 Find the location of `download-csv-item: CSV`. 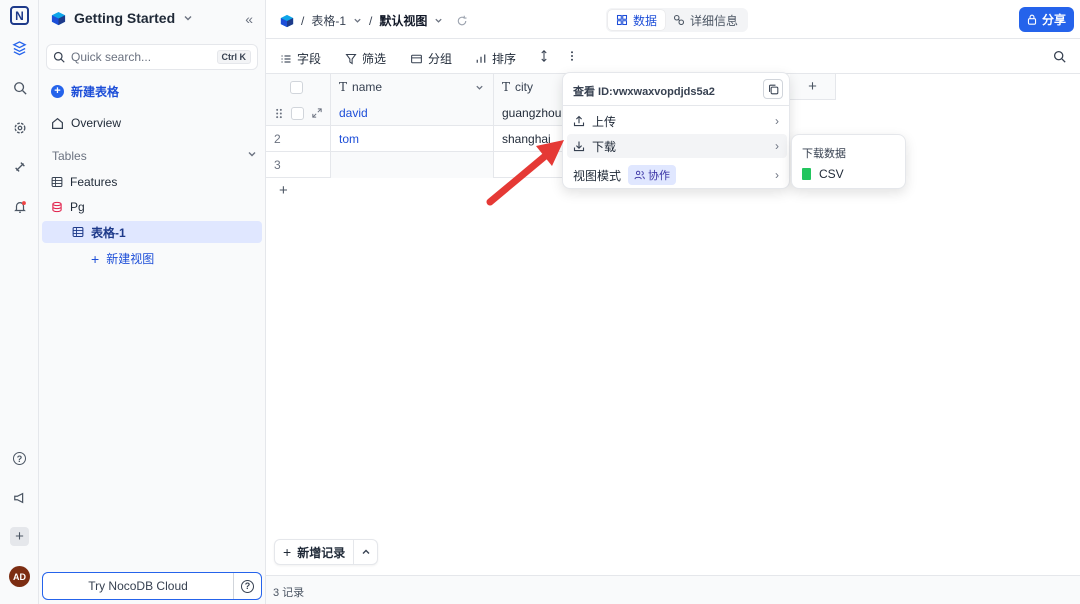

download-csv-item: CSV is located at coordinates (823, 174).